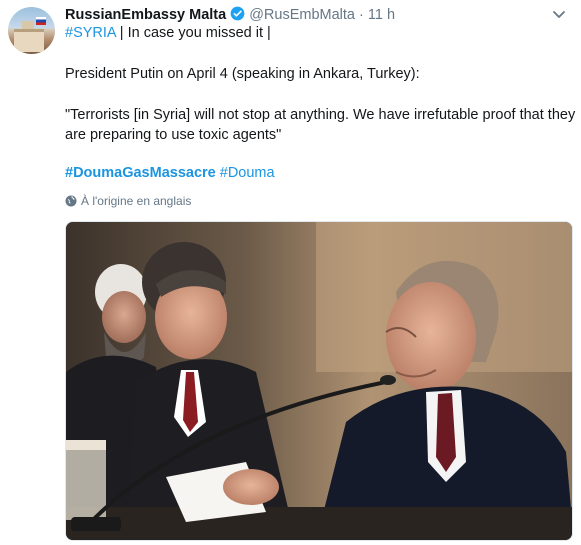 The height and width of the screenshot is (545, 581). Describe the element at coordinates (136, 201) in the screenshot. I see `translated-from-text: À l'origine en anglais` at that location.